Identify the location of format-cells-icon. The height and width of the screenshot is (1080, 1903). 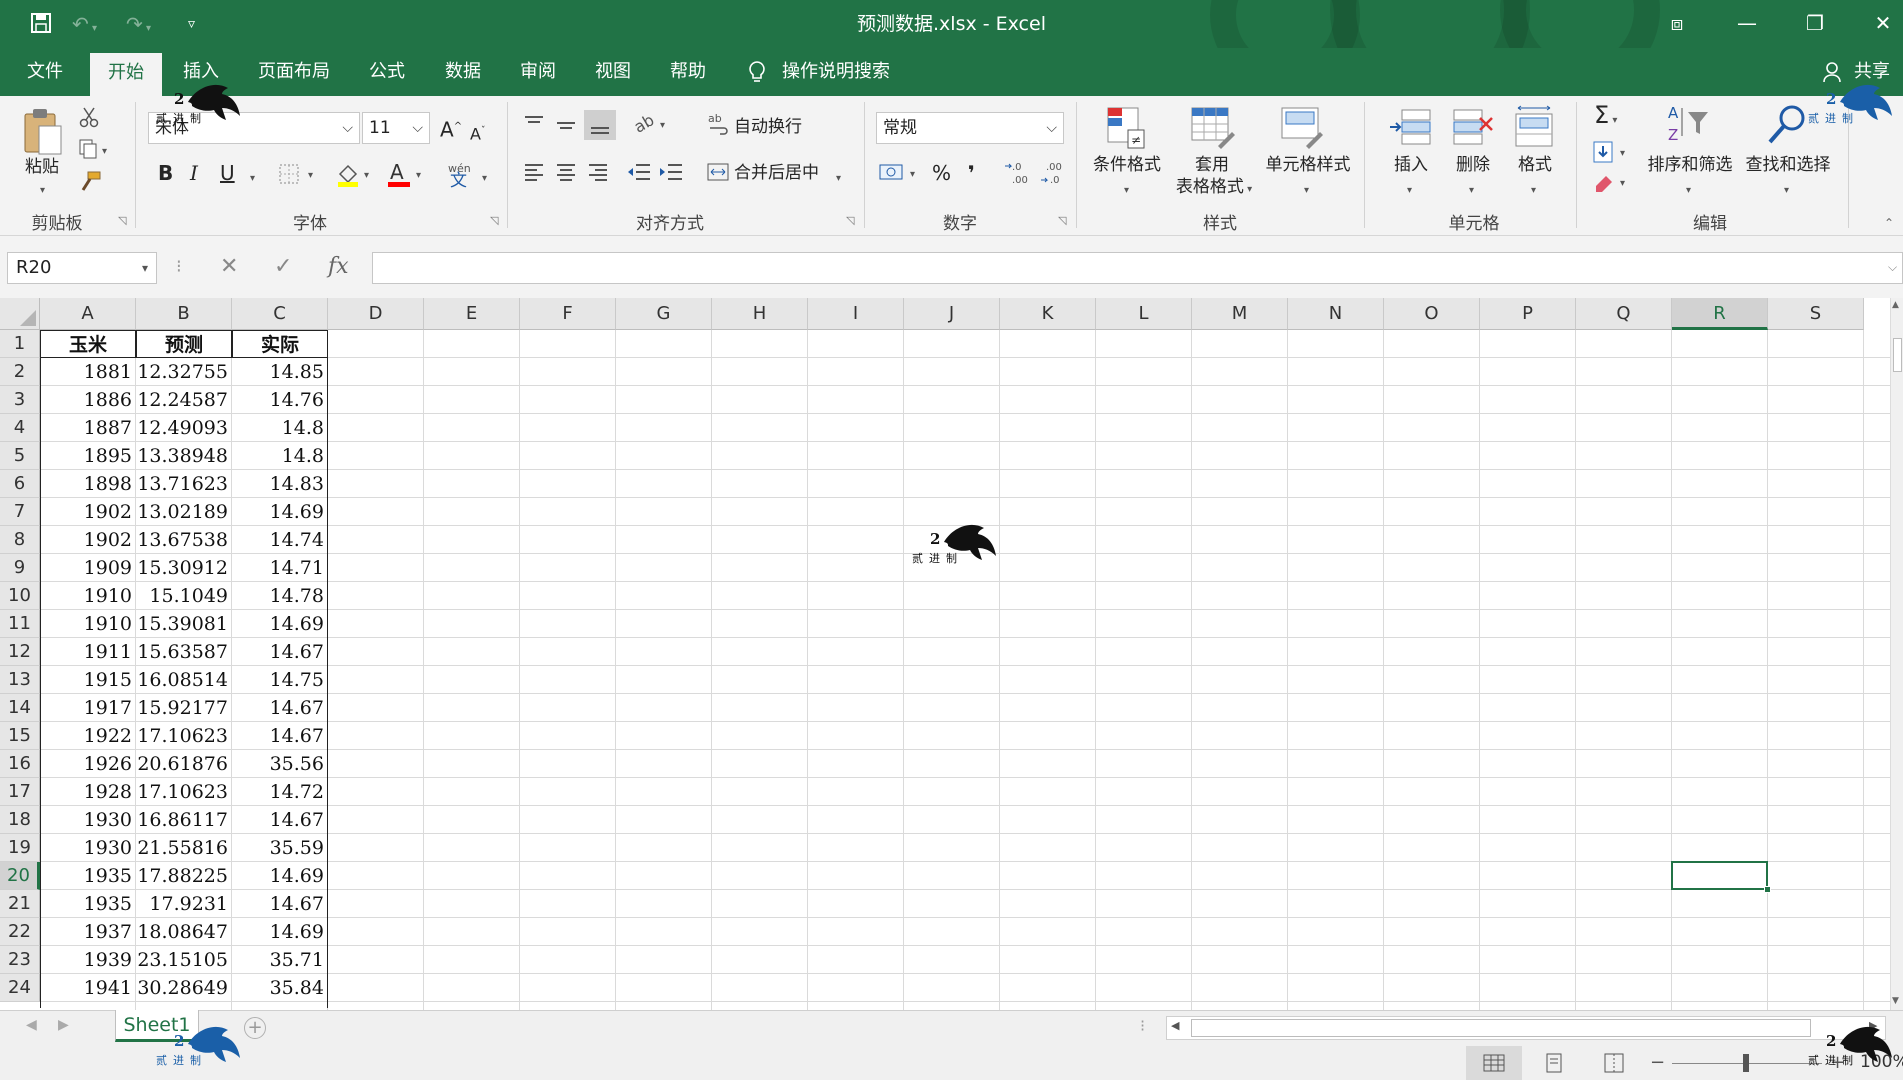
(1535, 129).